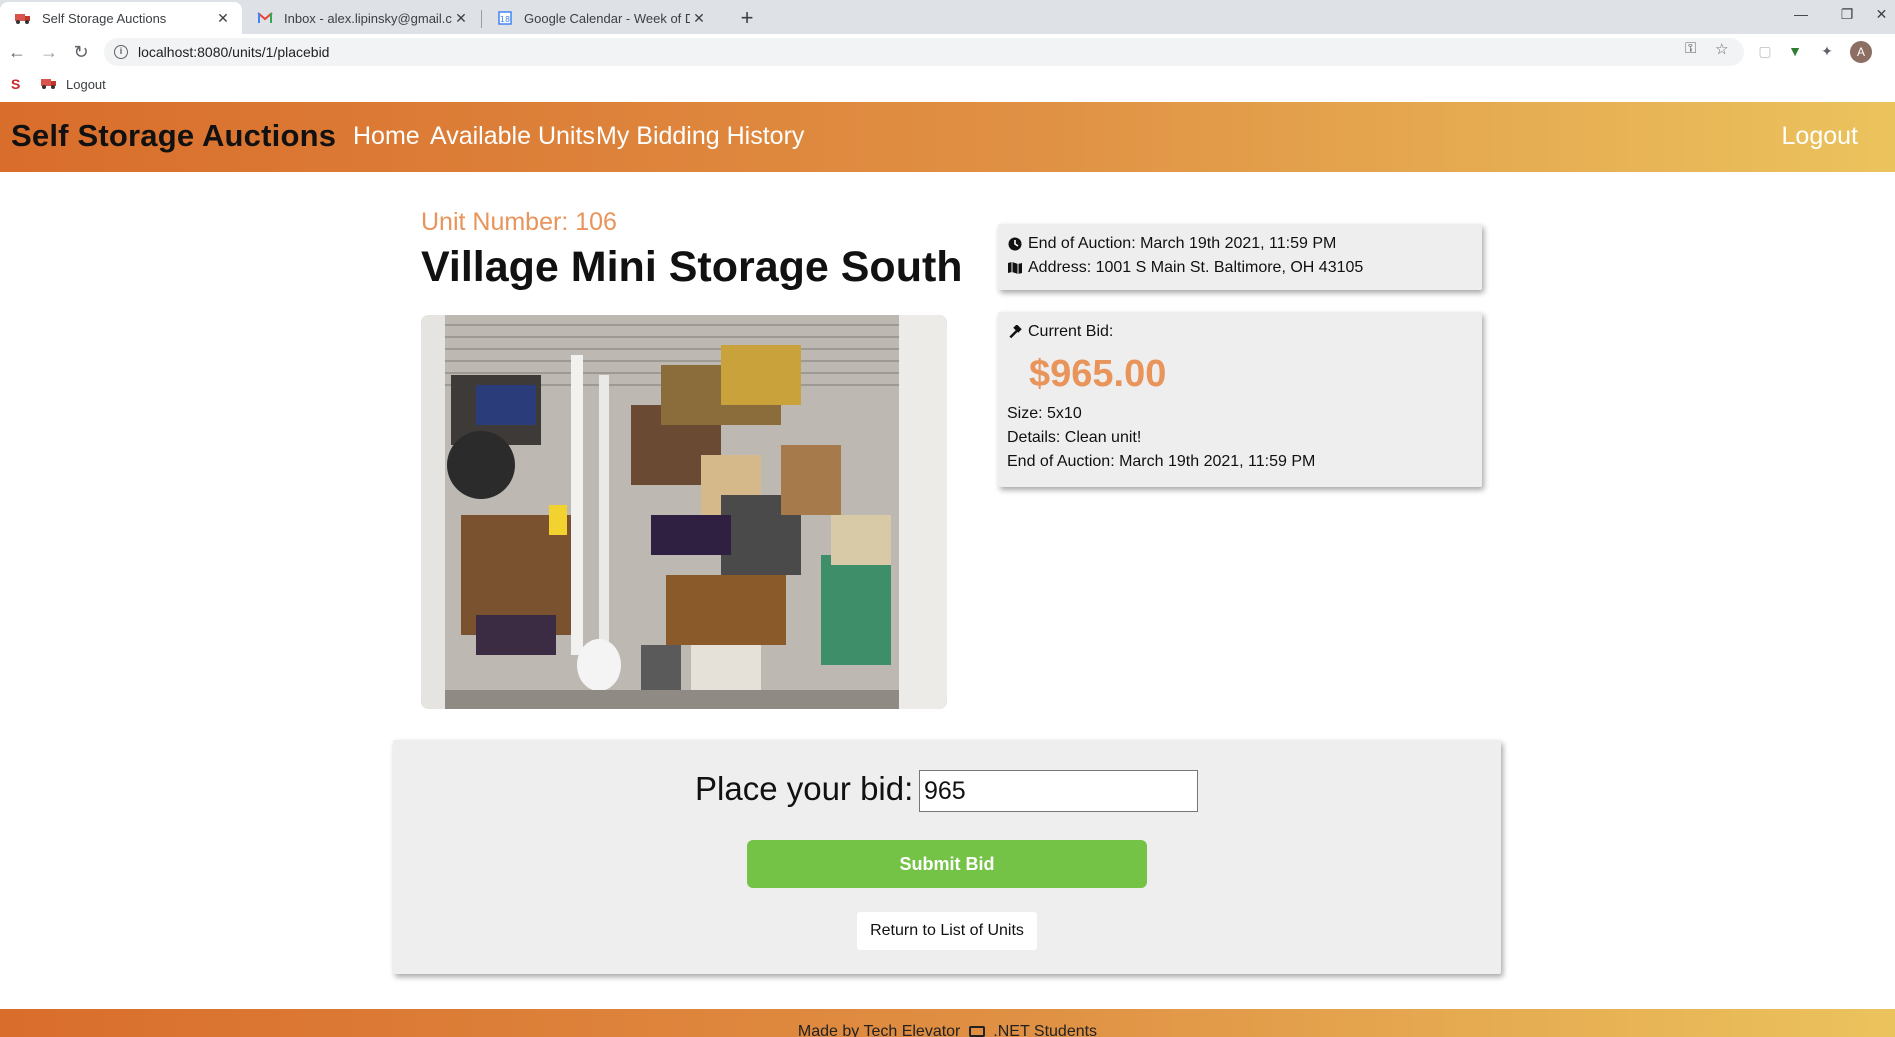 The height and width of the screenshot is (1037, 1895). I want to click on puzzle-icon: ✦, so click(1827, 51).